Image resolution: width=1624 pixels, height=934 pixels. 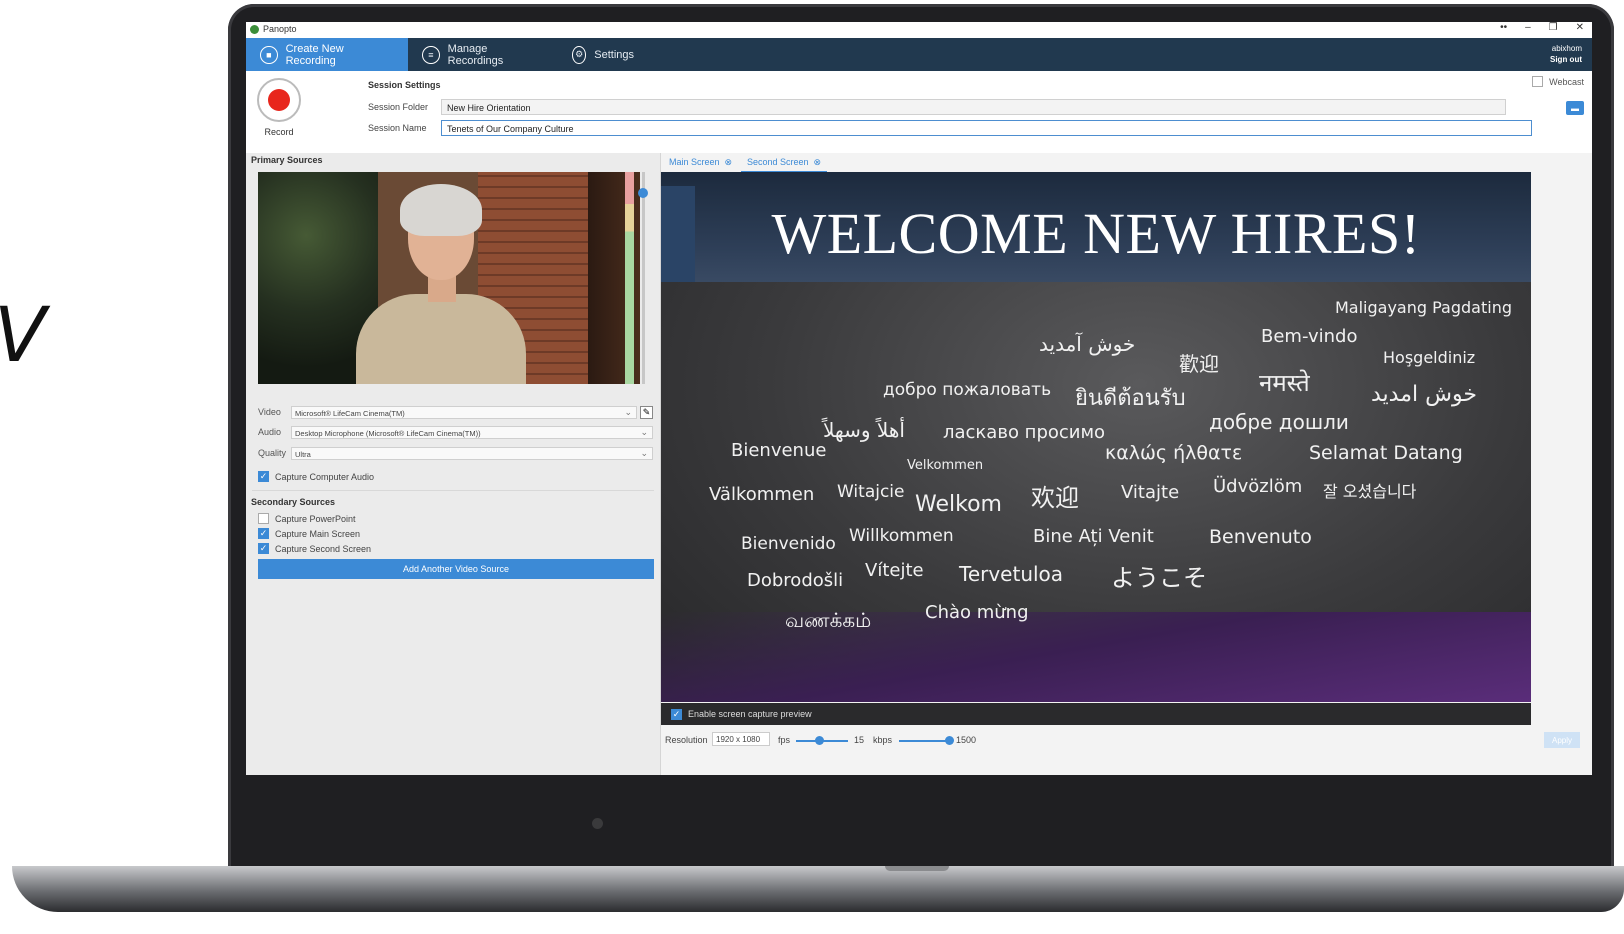 I want to click on camera-icon: ■, so click(x=269, y=54).